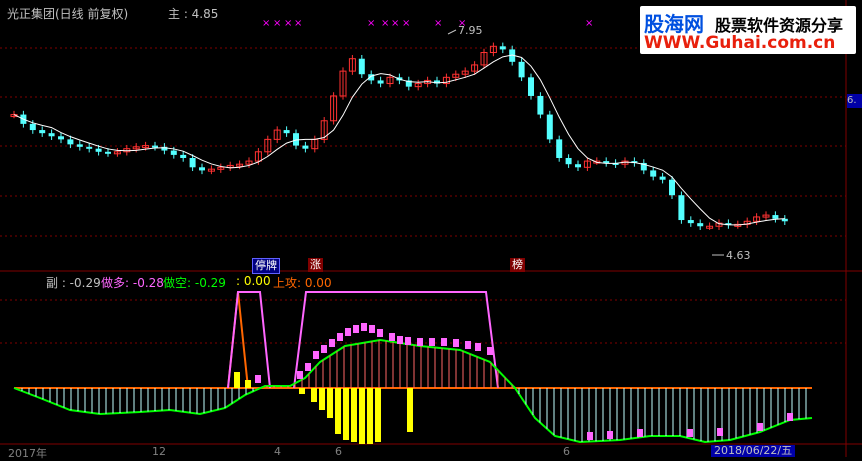  Describe the element at coordinates (566, 451) in the screenshot. I see `x-tick-6b: 6` at that location.